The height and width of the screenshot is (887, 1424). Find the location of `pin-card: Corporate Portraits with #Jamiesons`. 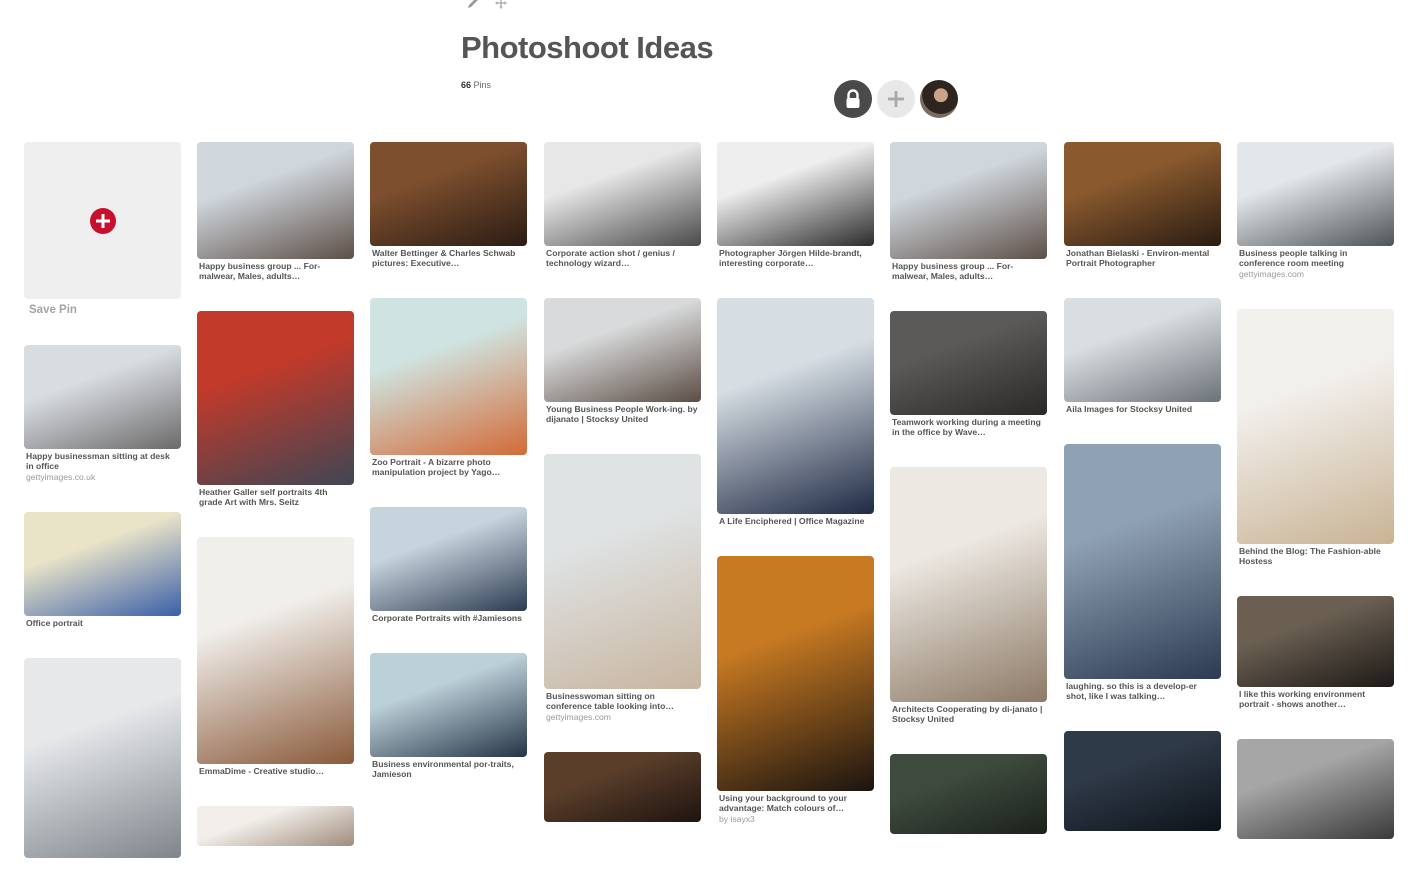

pin-card: Corporate Portraits with #Jamiesons is located at coordinates (448, 565).